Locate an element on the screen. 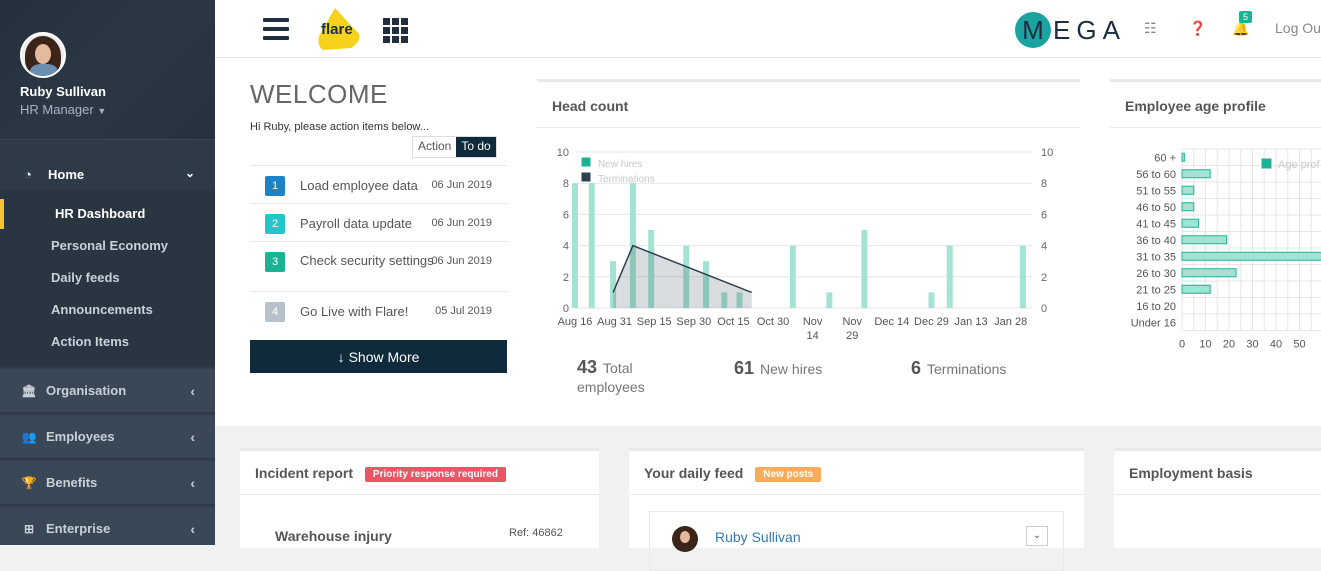 The image size is (1321, 571). y2-tick-label: 0 is located at coordinates (1044, 309).